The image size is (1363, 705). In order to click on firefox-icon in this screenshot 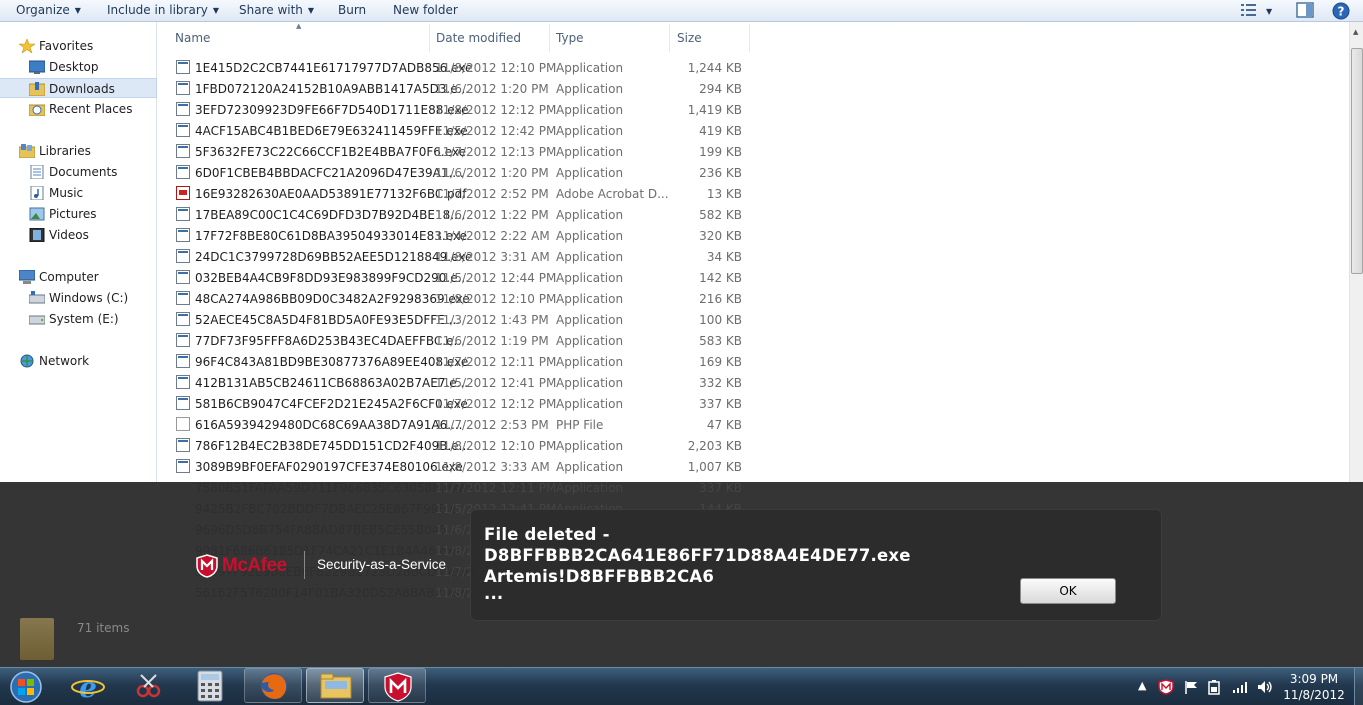, I will do `click(274, 686)`.